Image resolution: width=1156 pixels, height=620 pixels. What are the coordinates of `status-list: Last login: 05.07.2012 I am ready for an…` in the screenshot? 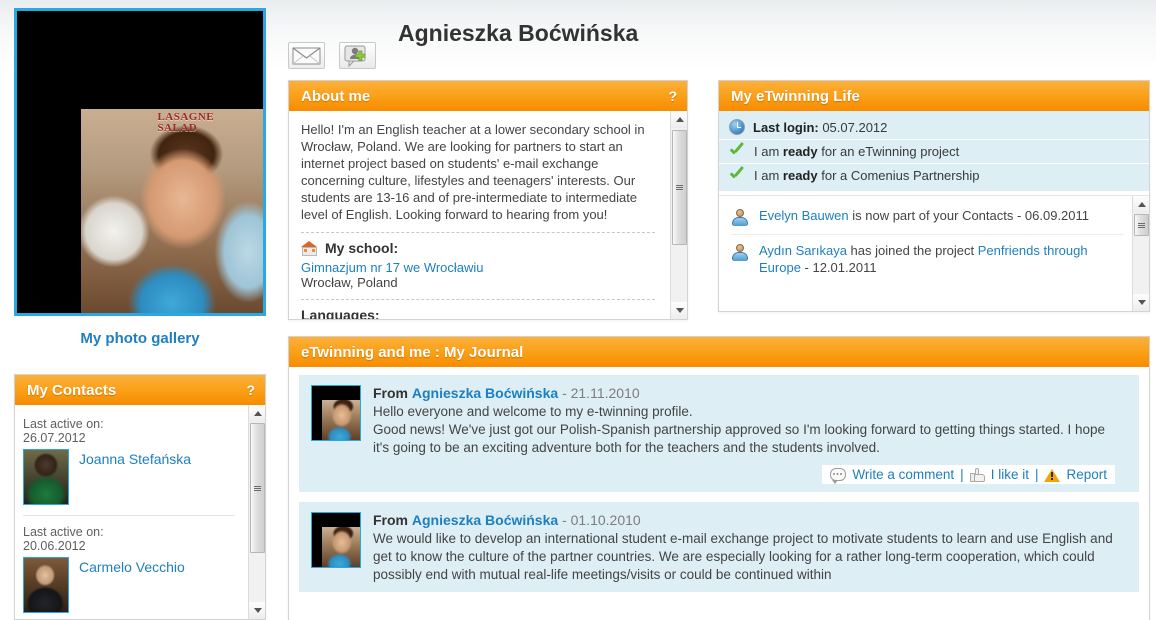 It's located at (934, 151).